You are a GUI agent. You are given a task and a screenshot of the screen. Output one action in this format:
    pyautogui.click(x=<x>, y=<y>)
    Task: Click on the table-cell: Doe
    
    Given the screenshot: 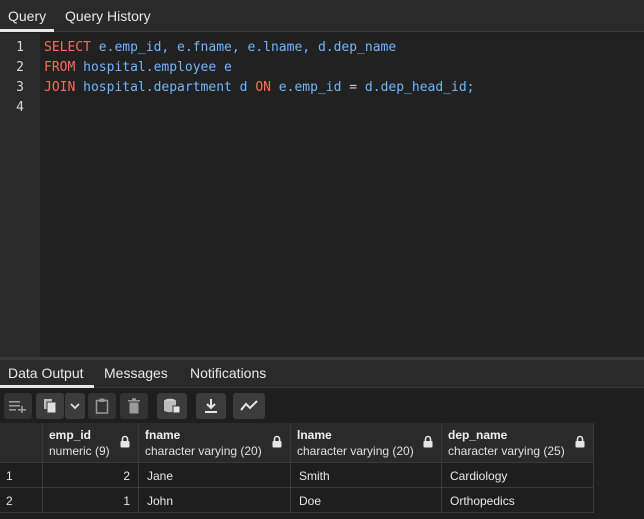 What is the action you would take?
    pyautogui.click(x=366, y=500)
    